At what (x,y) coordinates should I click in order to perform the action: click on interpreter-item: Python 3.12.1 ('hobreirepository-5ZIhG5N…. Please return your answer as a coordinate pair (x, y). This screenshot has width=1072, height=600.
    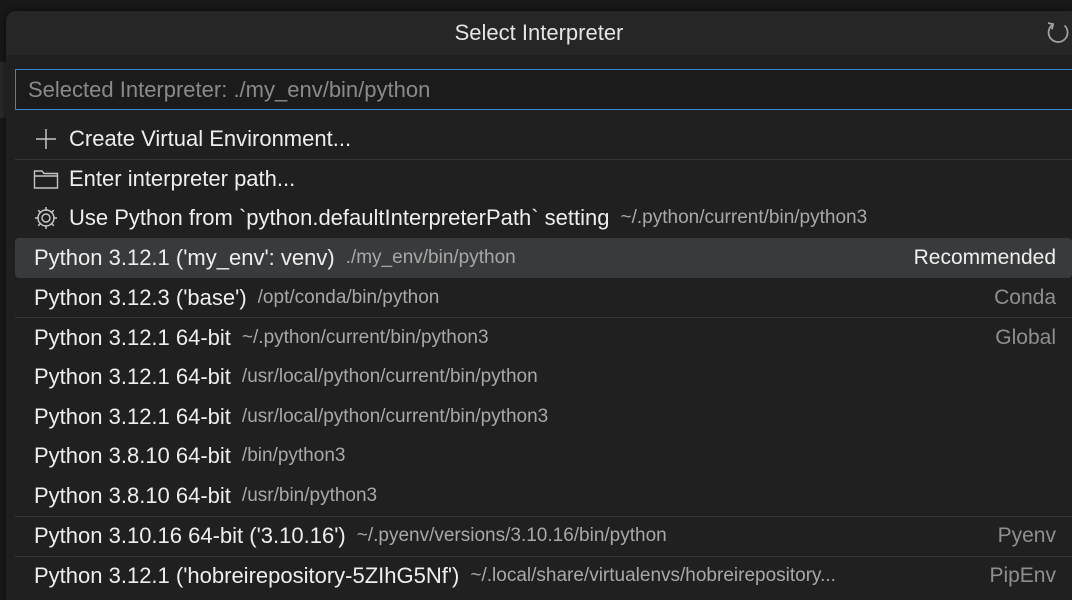
    Looking at the image, I should click on (543, 575).